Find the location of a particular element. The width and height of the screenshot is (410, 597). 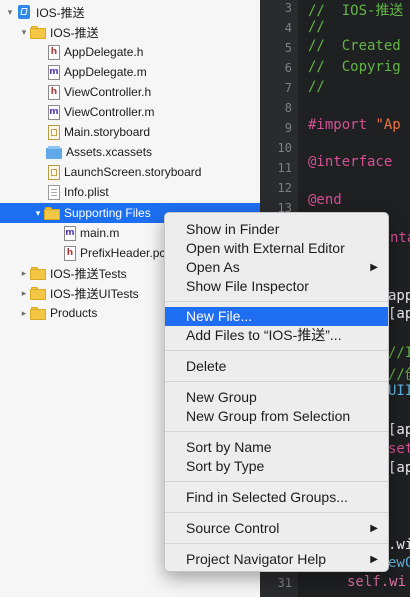

line-number: 7 is located at coordinates (288, 88).